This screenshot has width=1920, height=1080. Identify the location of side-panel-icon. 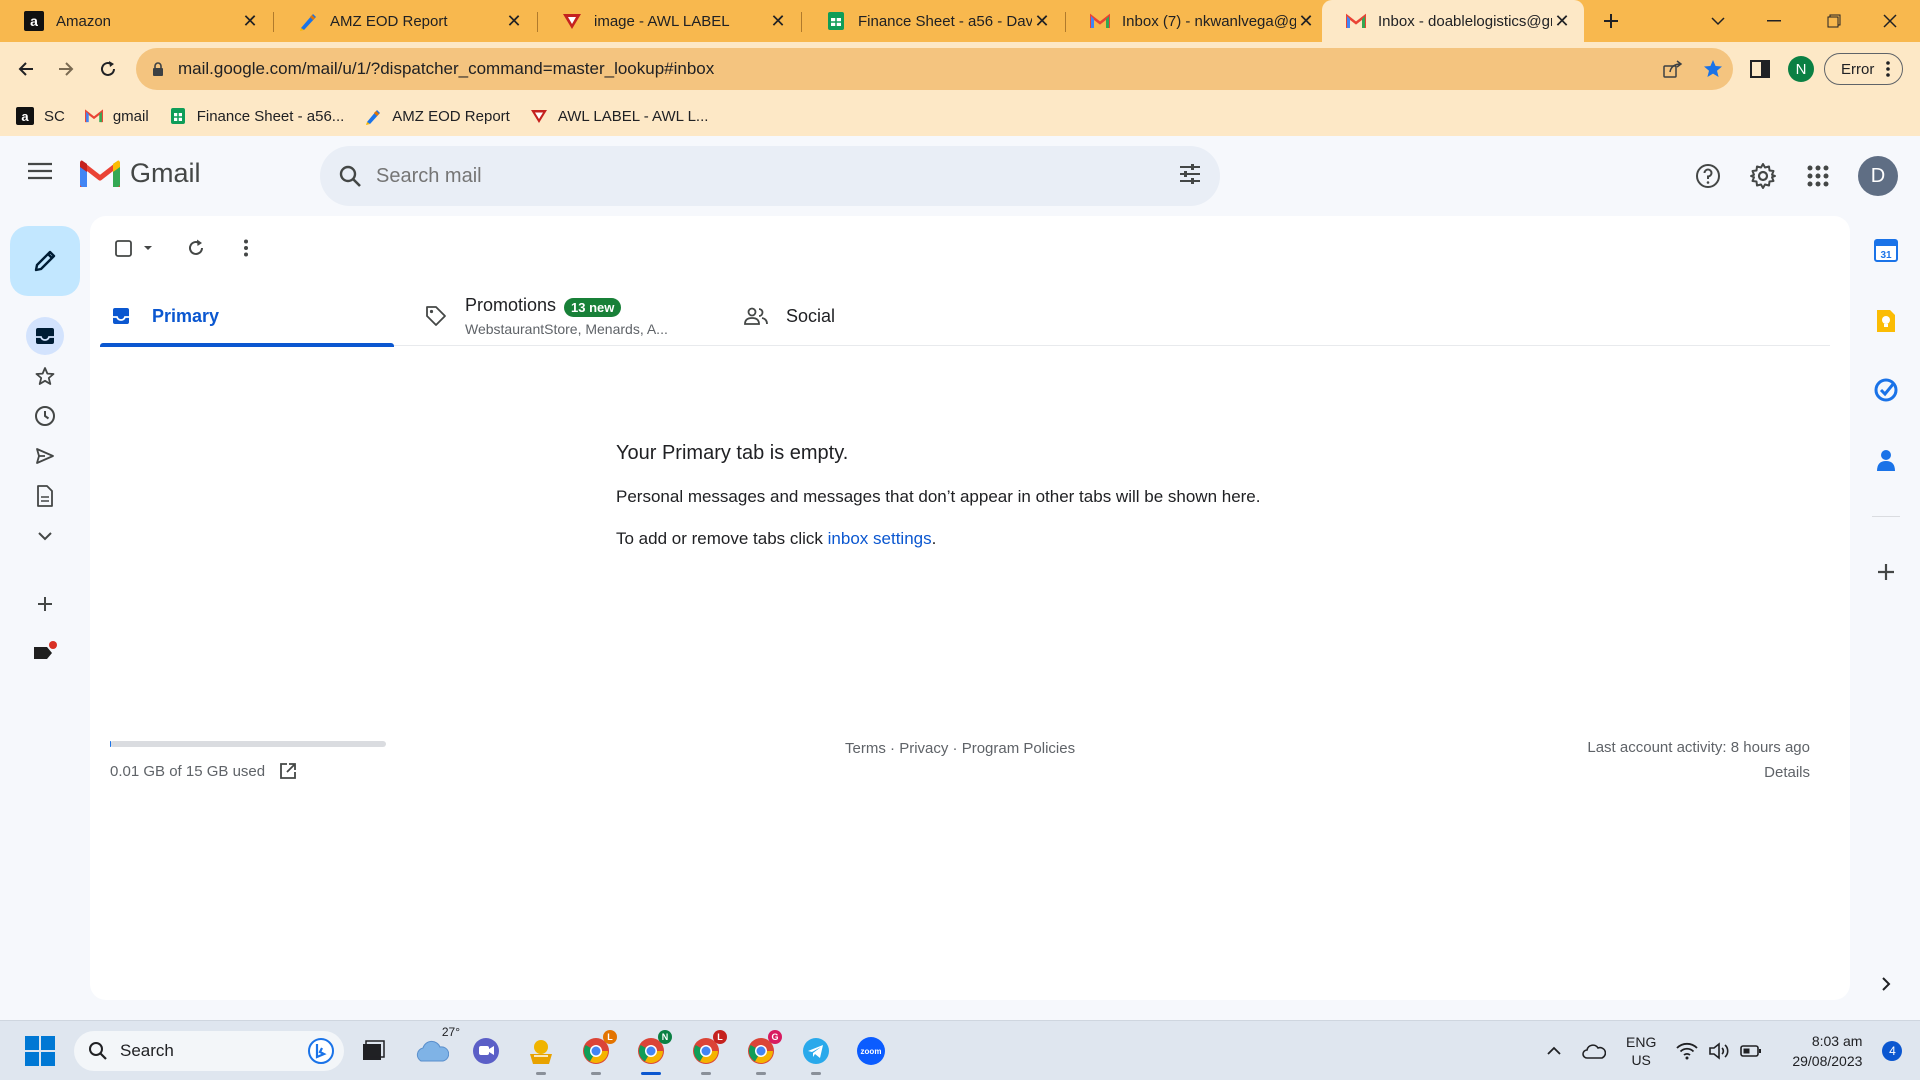
(1760, 69).